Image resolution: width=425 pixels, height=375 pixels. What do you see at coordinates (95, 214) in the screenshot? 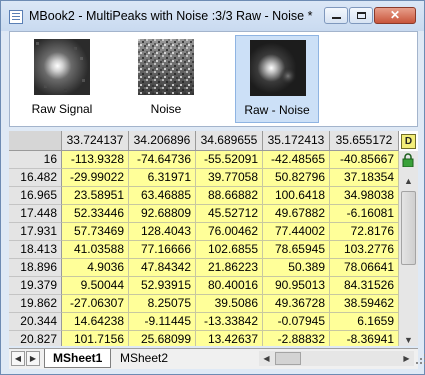
I see `table-cell: 52.33446` at bounding box center [95, 214].